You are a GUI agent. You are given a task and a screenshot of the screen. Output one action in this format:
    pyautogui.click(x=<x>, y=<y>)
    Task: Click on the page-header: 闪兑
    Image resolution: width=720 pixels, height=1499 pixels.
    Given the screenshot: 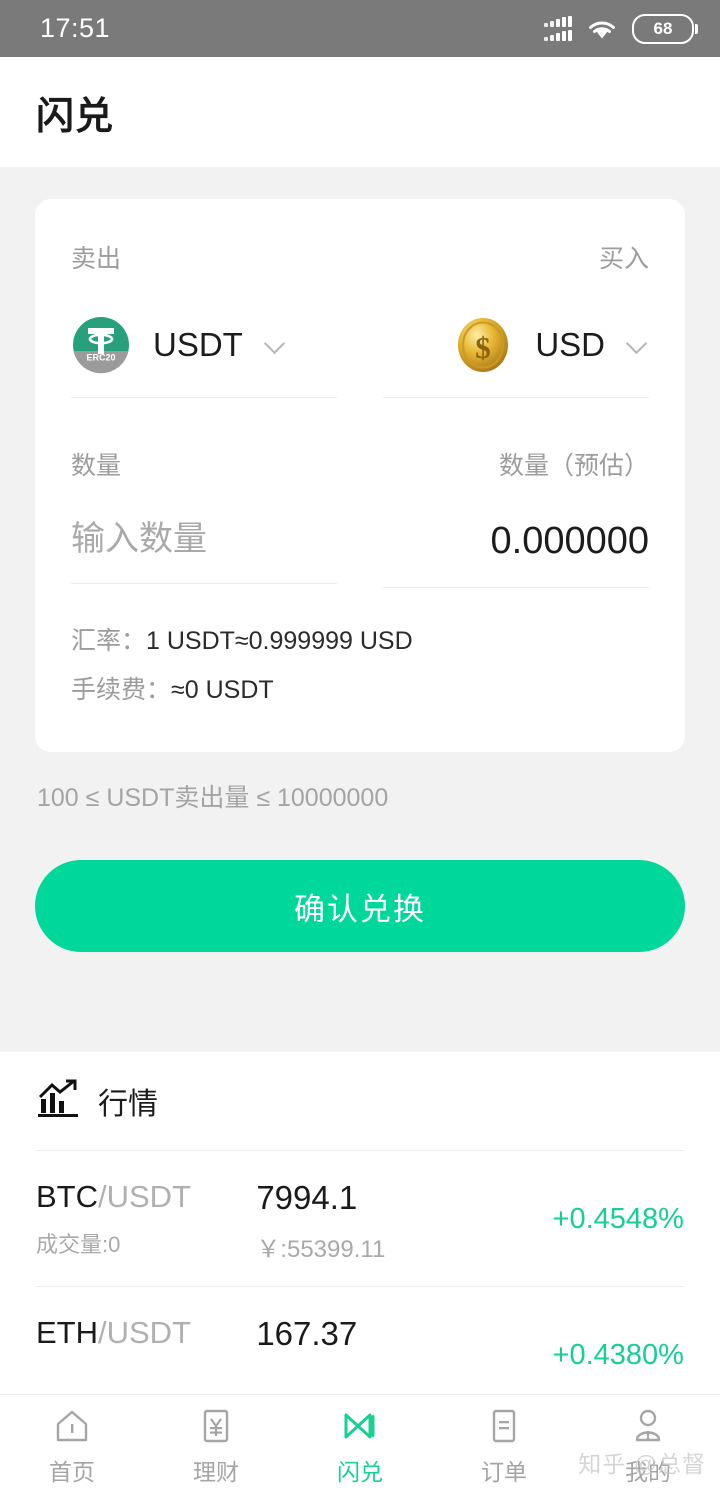 What is the action you would take?
    pyautogui.click(x=360, y=112)
    